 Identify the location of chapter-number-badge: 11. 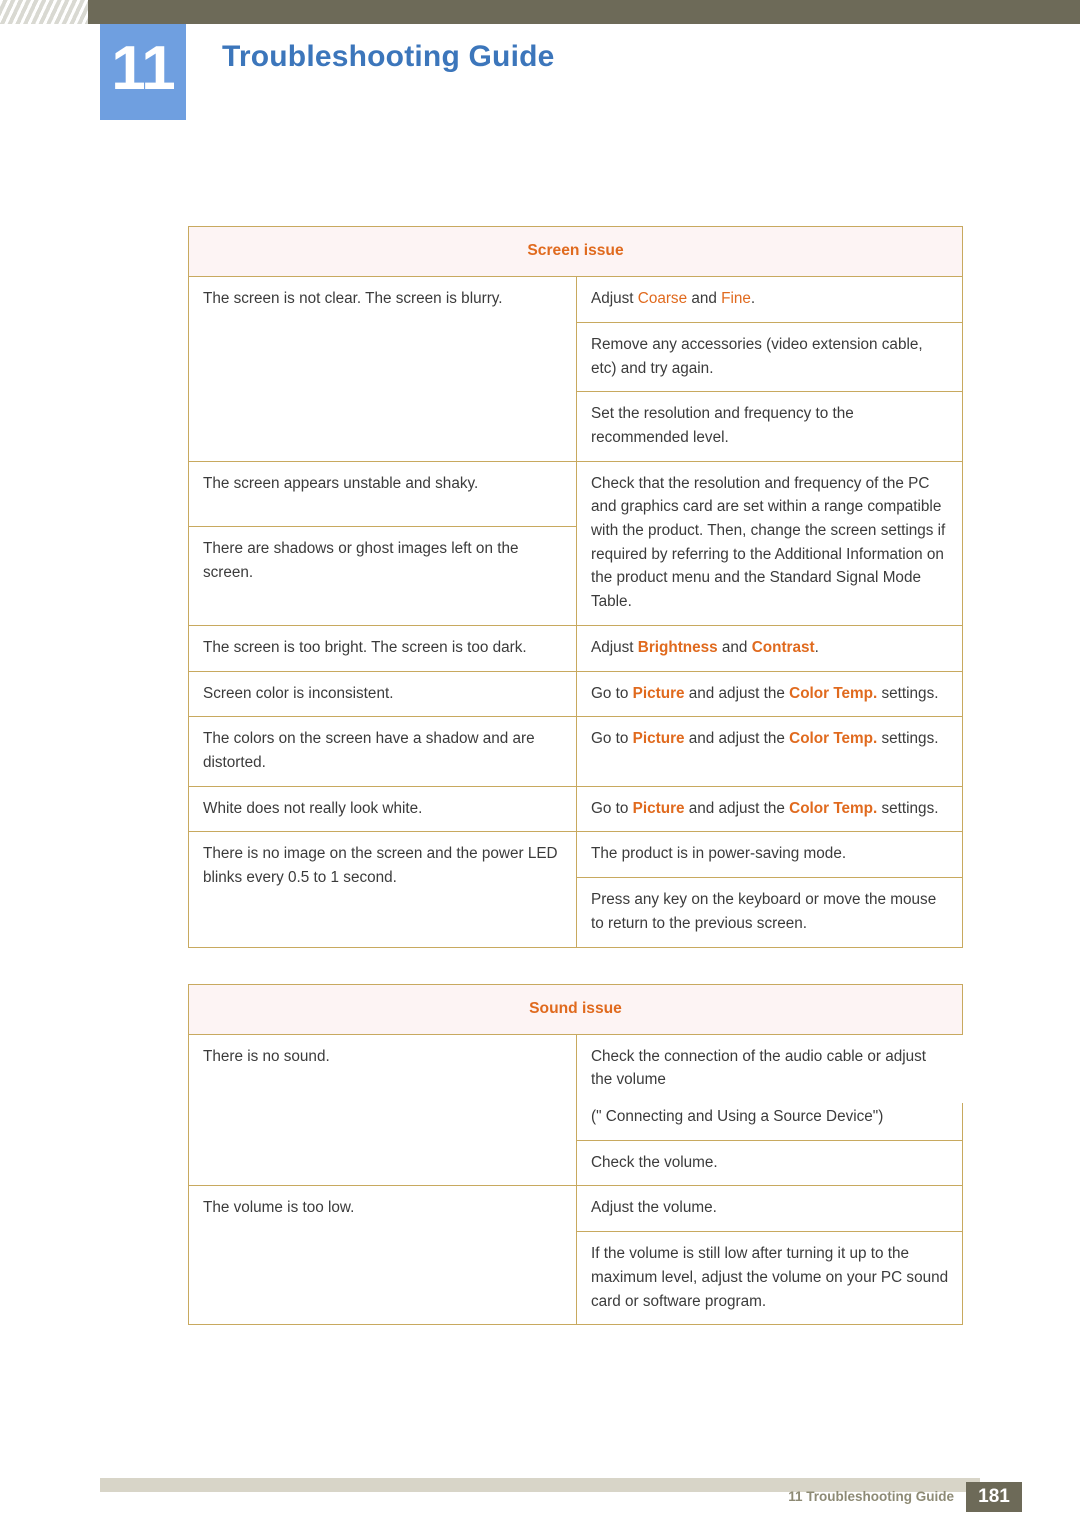
(143, 72).